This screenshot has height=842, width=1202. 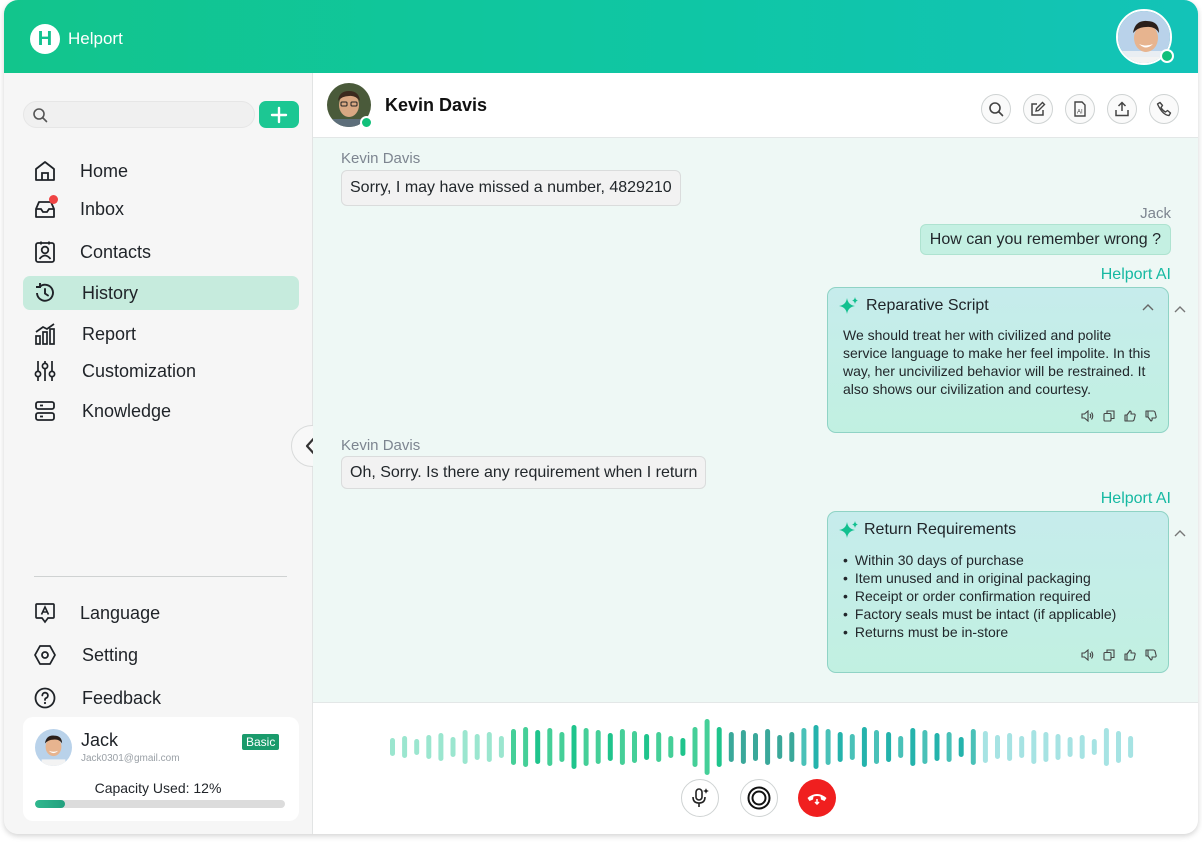 I want to click on nav-item-language: Language, so click(x=161, y=613).